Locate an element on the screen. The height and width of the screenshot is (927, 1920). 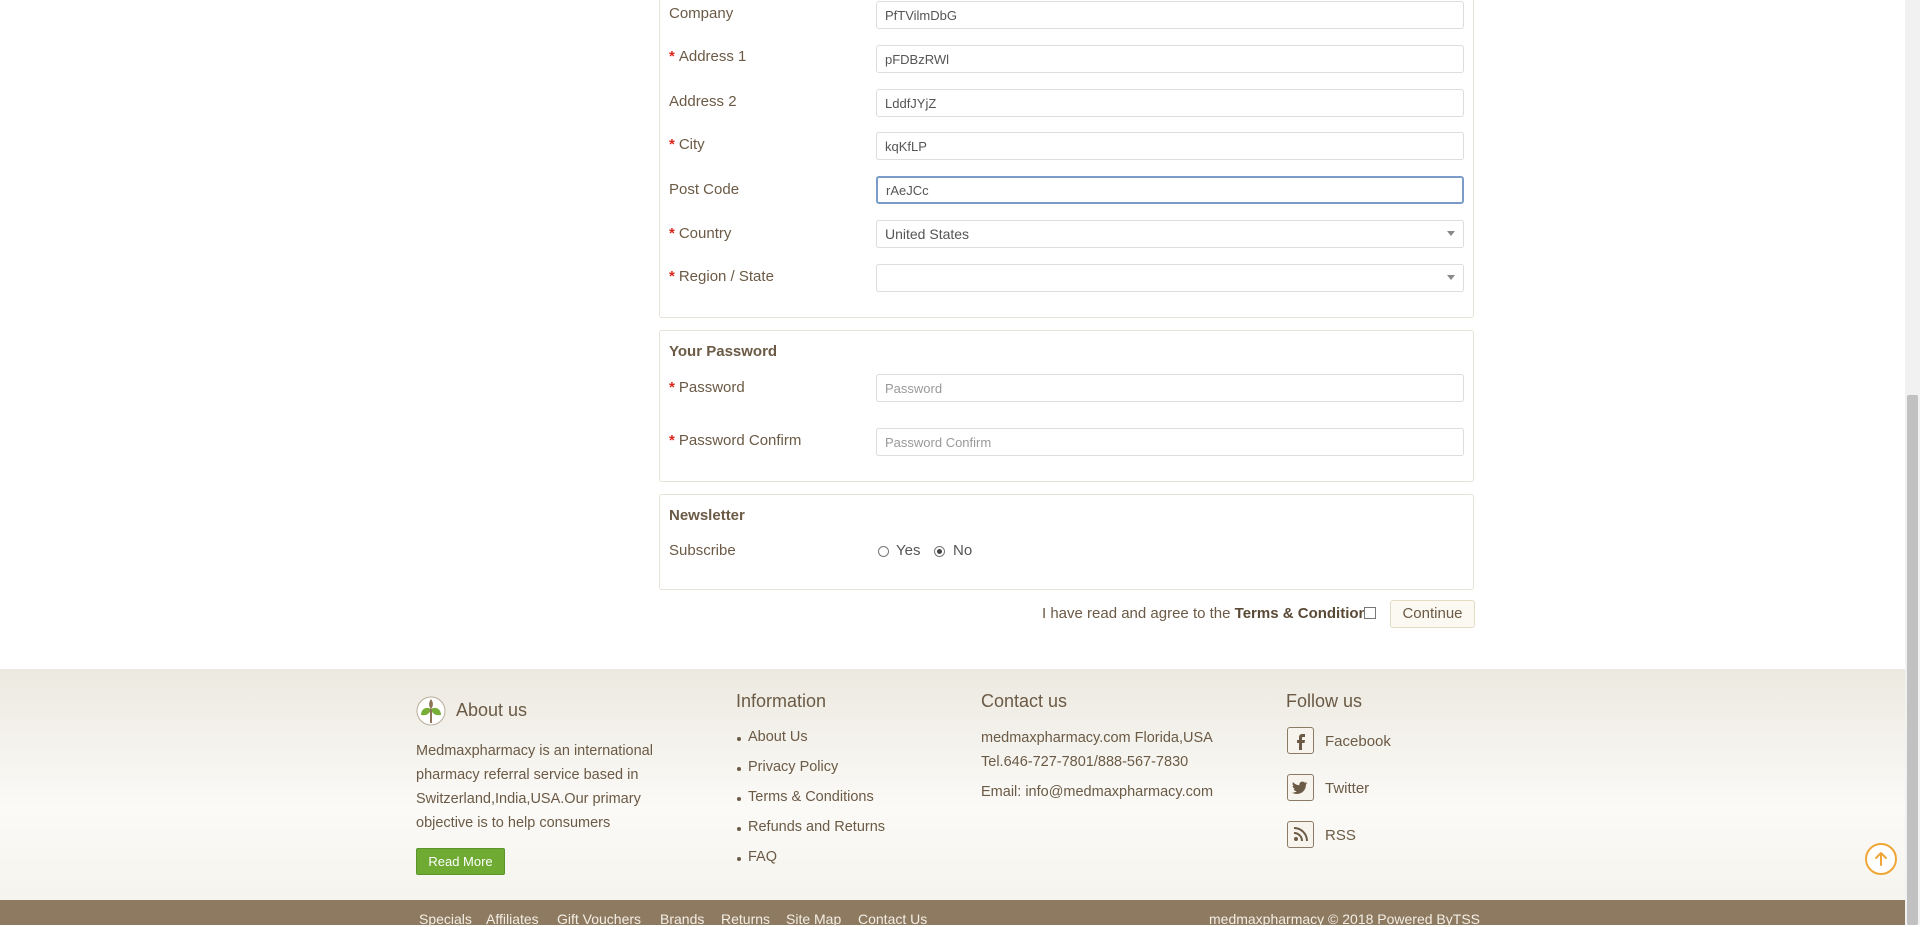
info-link-faq: FAQ is located at coordinates (762, 857).